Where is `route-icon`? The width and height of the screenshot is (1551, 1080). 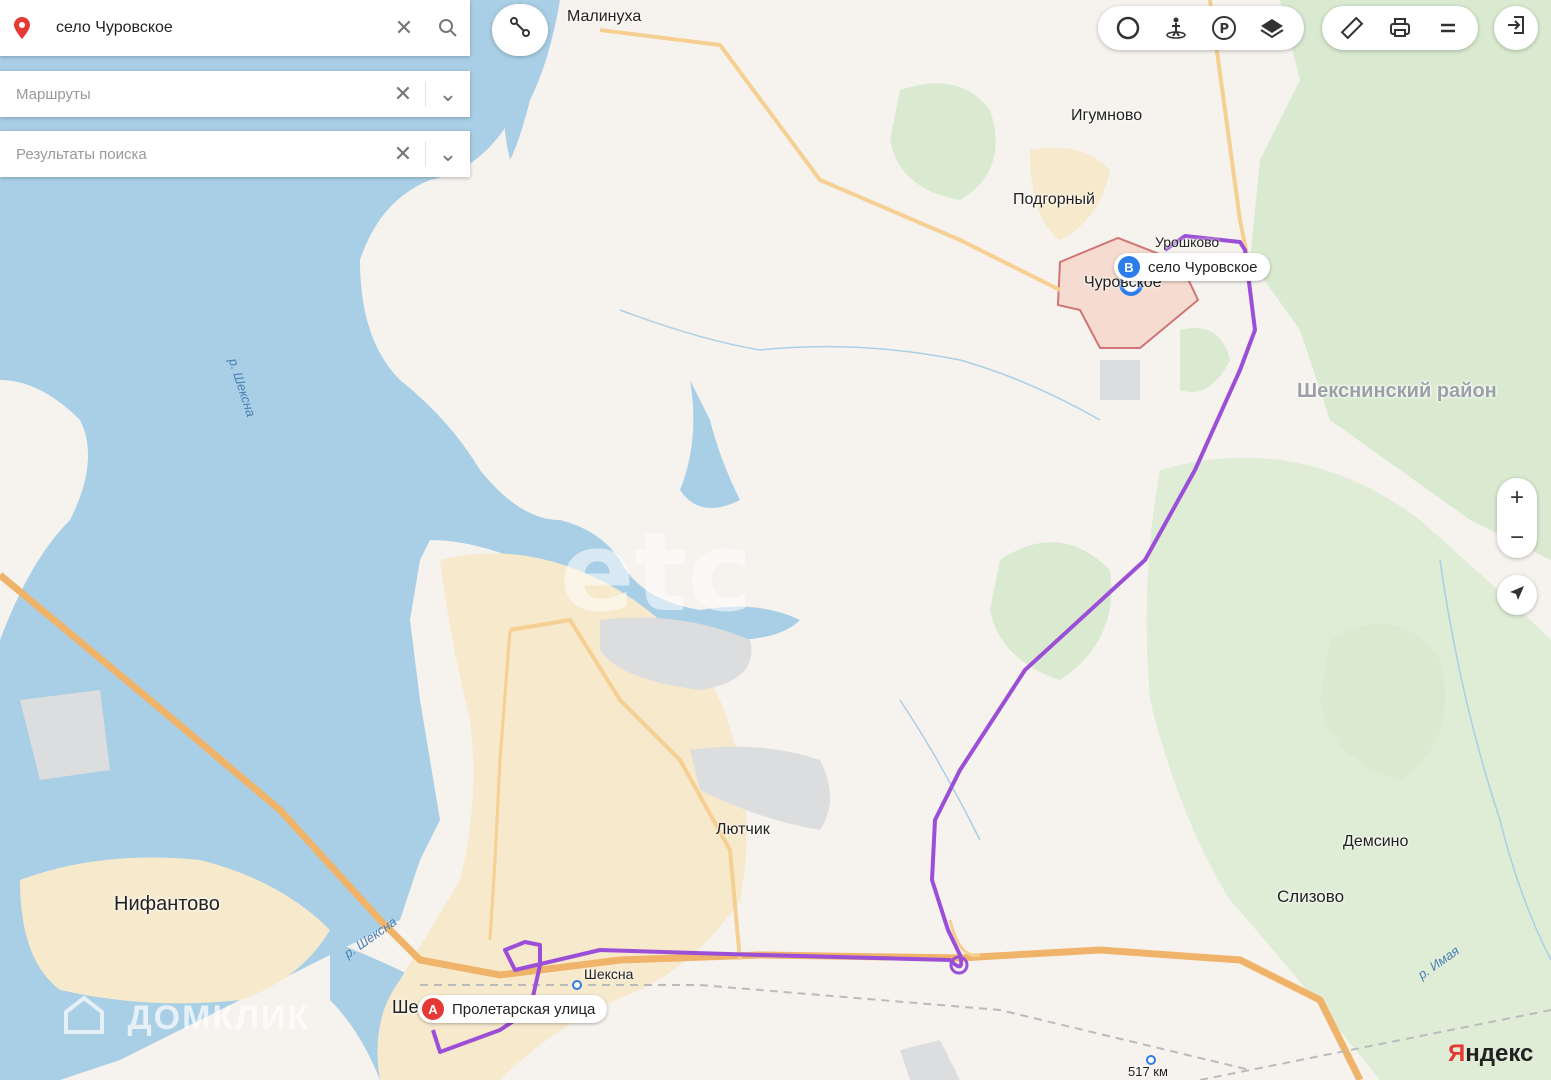 route-icon is located at coordinates (520, 30).